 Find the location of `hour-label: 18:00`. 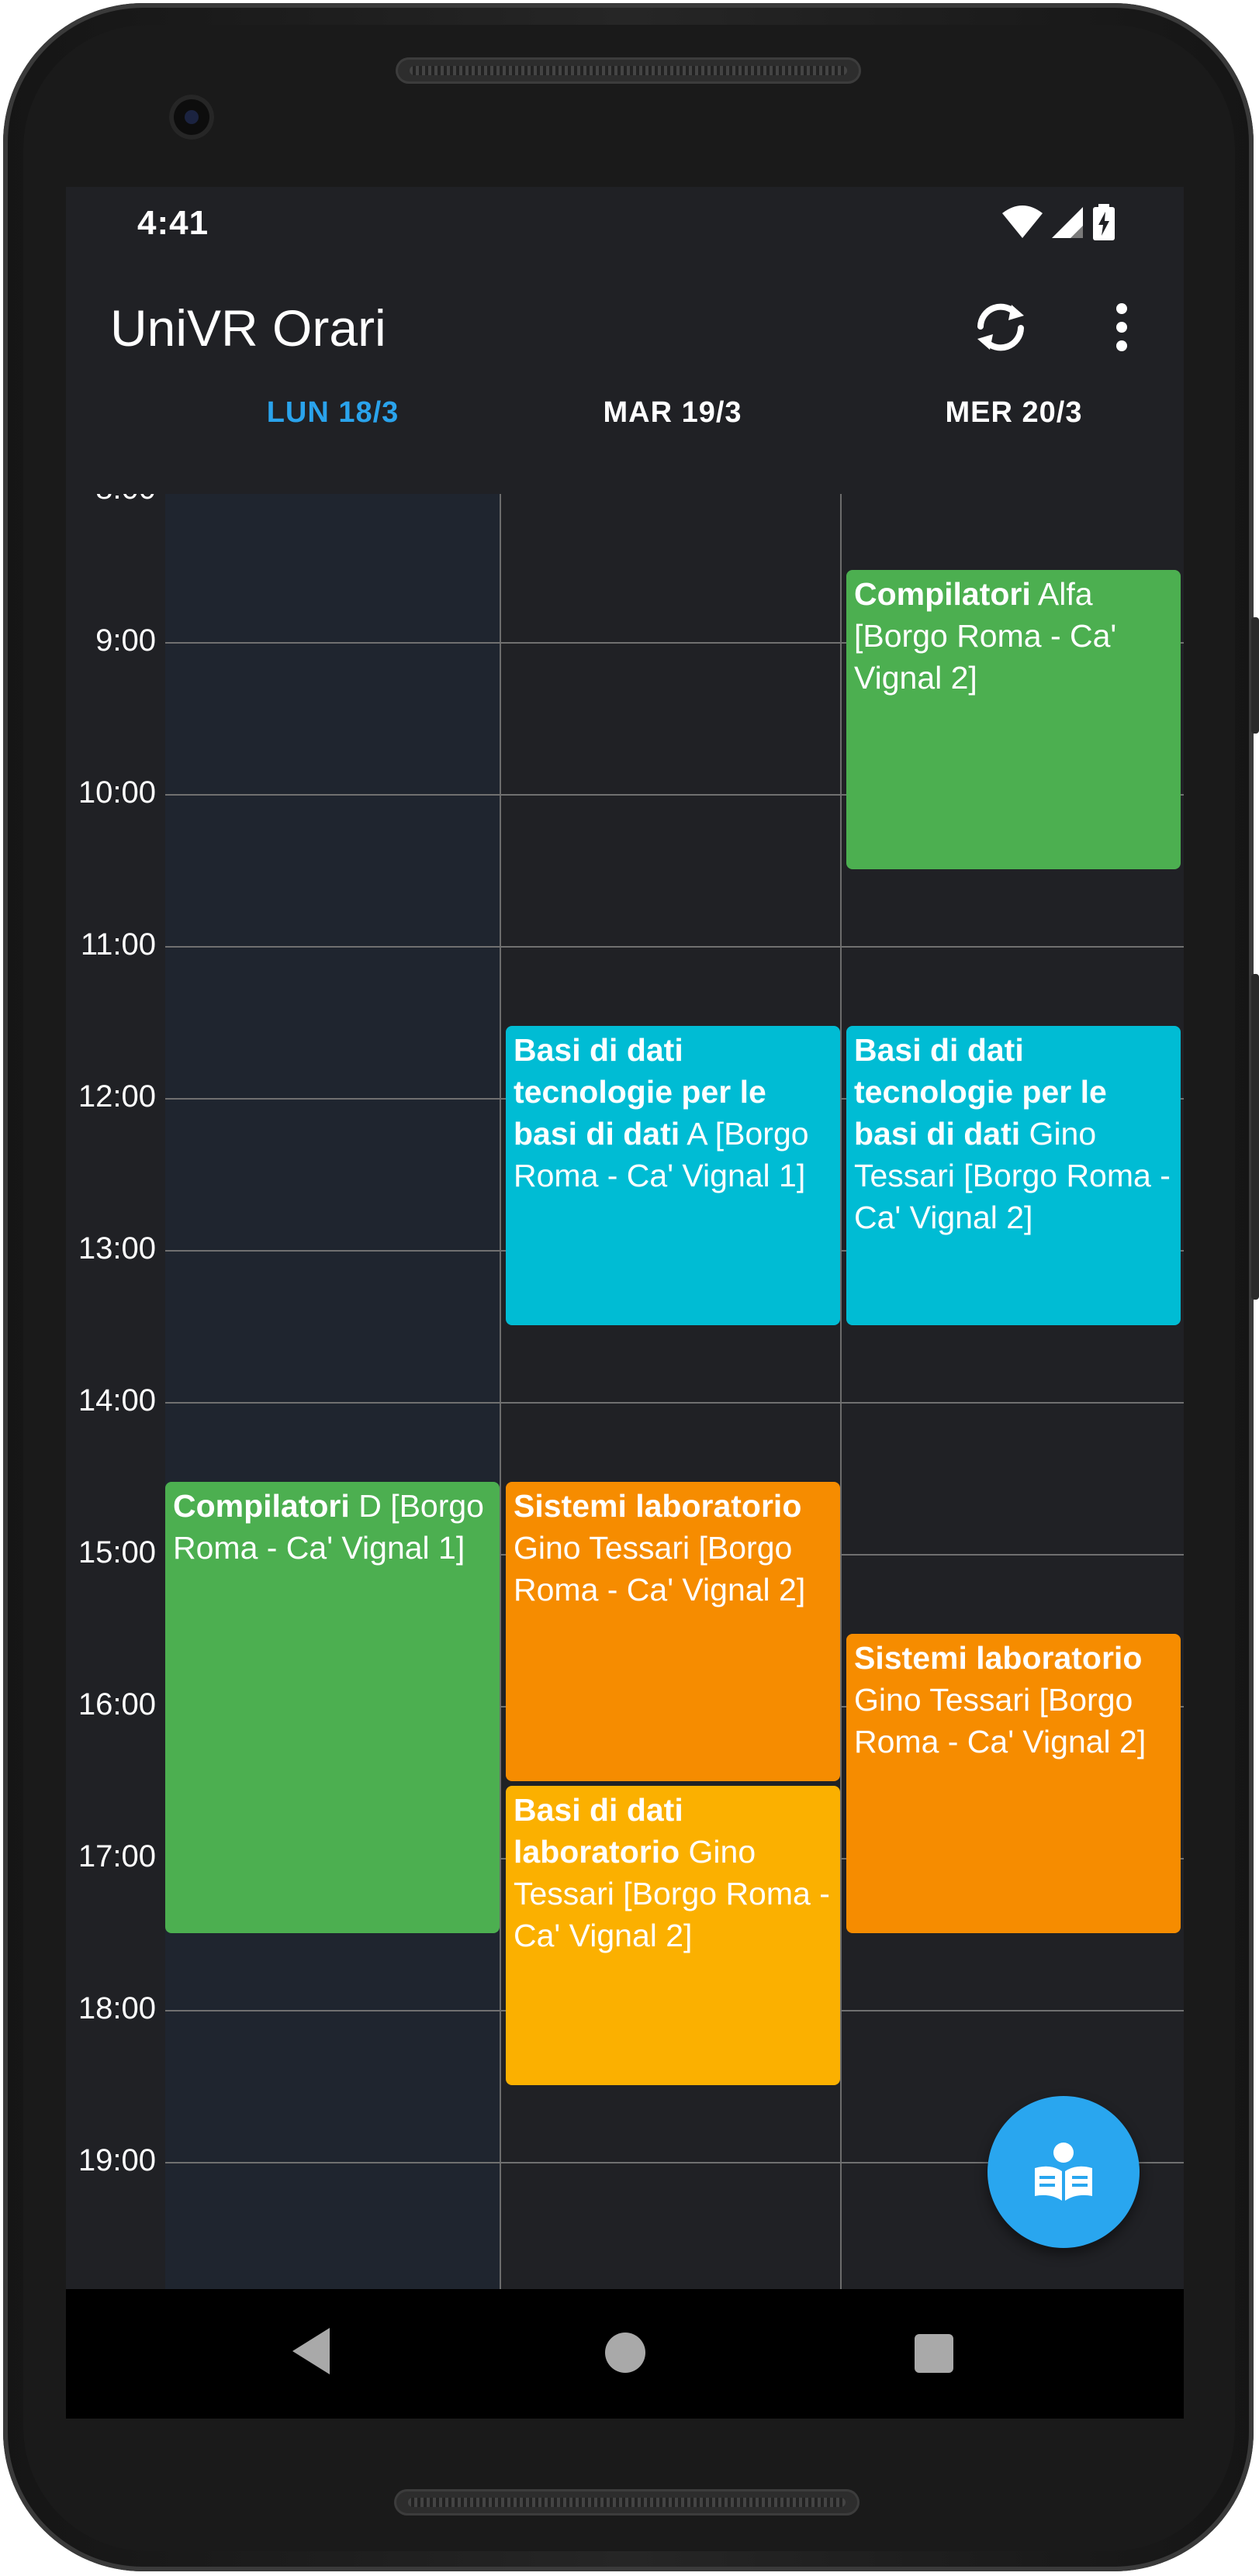

hour-label: 18:00 is located at coordinates (117, 2008).